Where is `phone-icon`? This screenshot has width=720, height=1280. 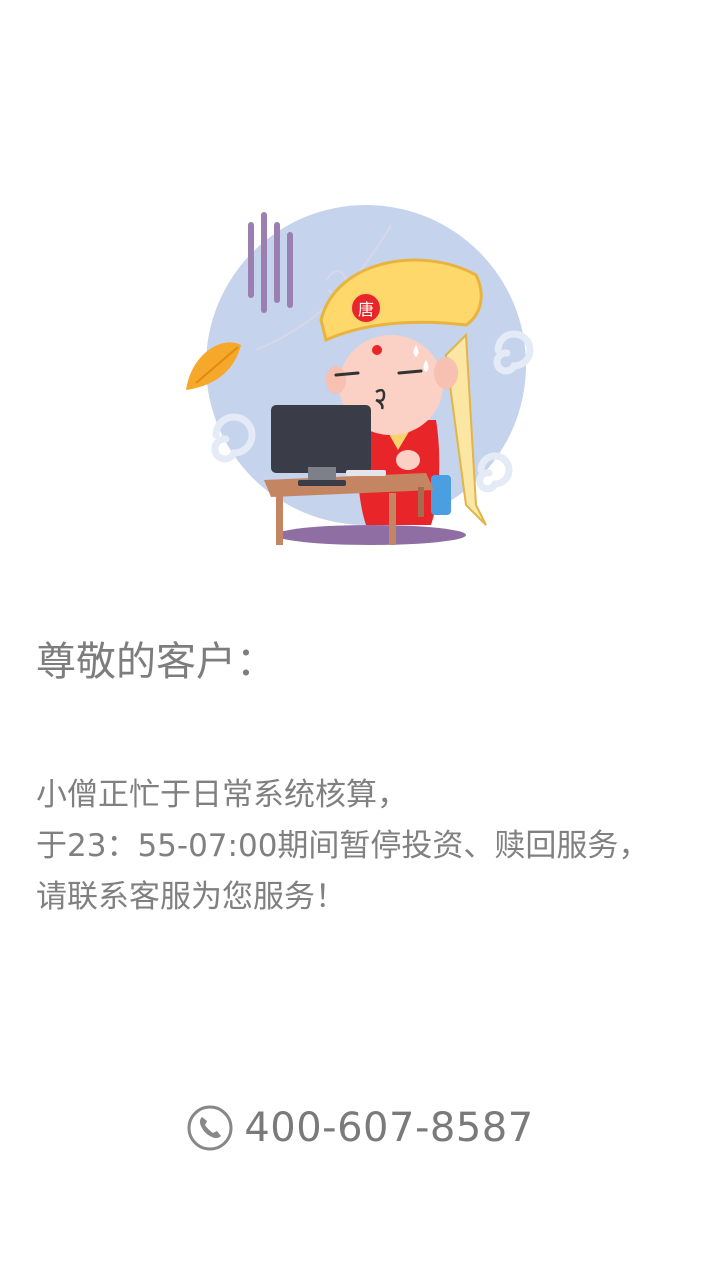
phone-icon is located at coordinates (210, 1128).